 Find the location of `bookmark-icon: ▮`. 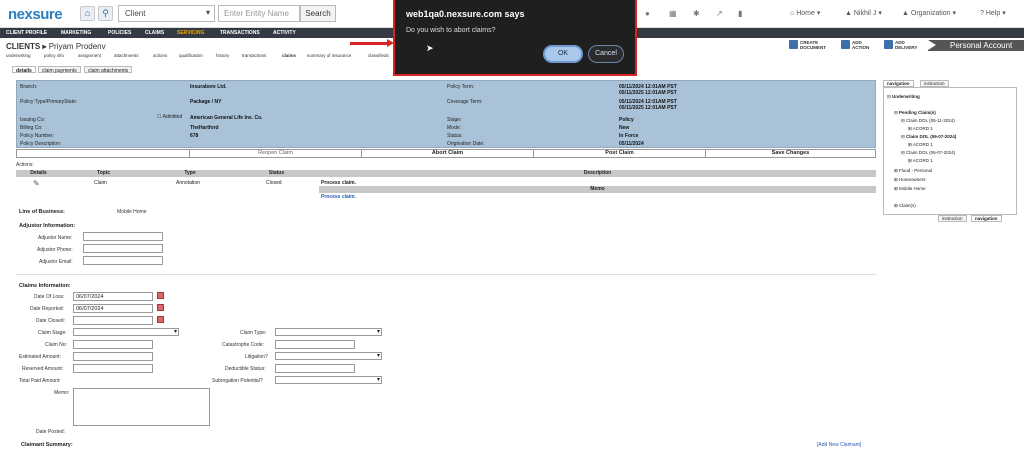

bookmark-icon: ▮ is located at coordinates (740, 13).